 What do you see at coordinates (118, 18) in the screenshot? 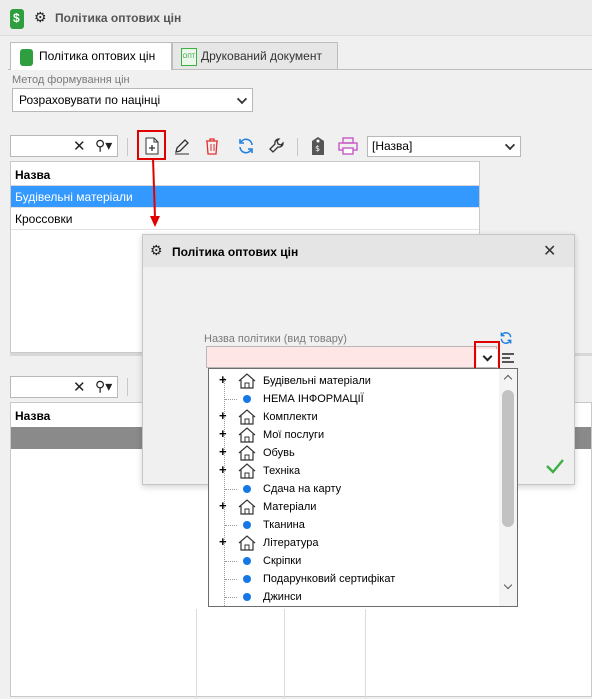
I see `window-title: Політика оптових цін` at bounding box center [118, 18].